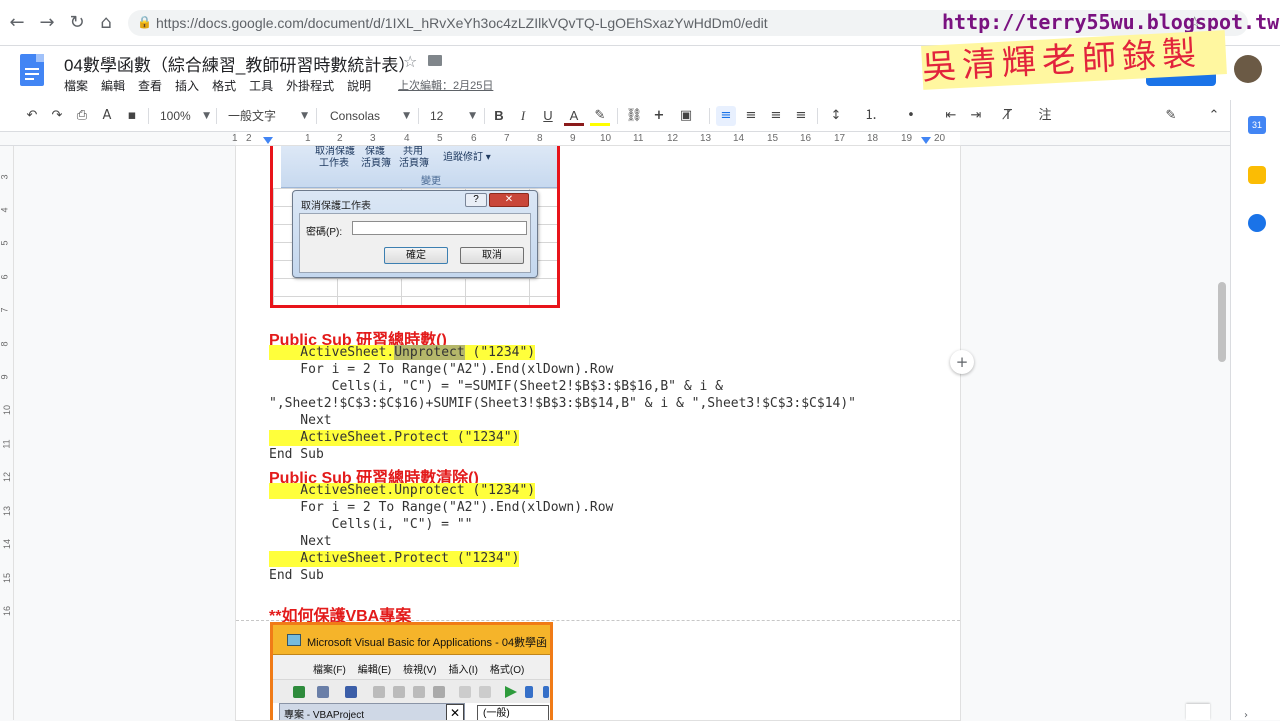 This screenshot has height=721, width=1280. I want to click on input-tools-button: 注, so click(1045, 116).